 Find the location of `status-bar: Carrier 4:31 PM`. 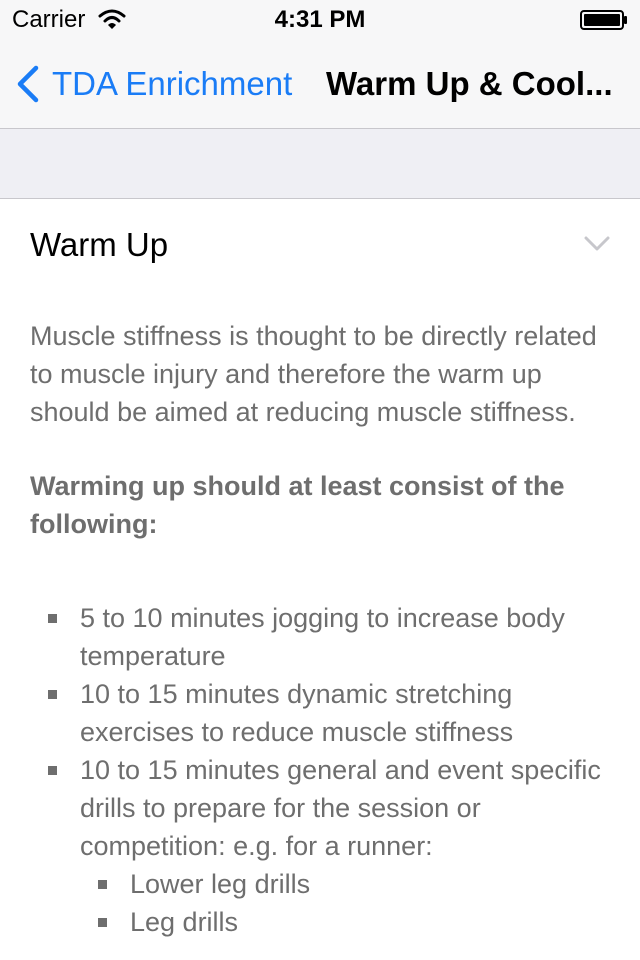

status-bar: Carrier 4:31 PM is located at coordinates (320, 20).